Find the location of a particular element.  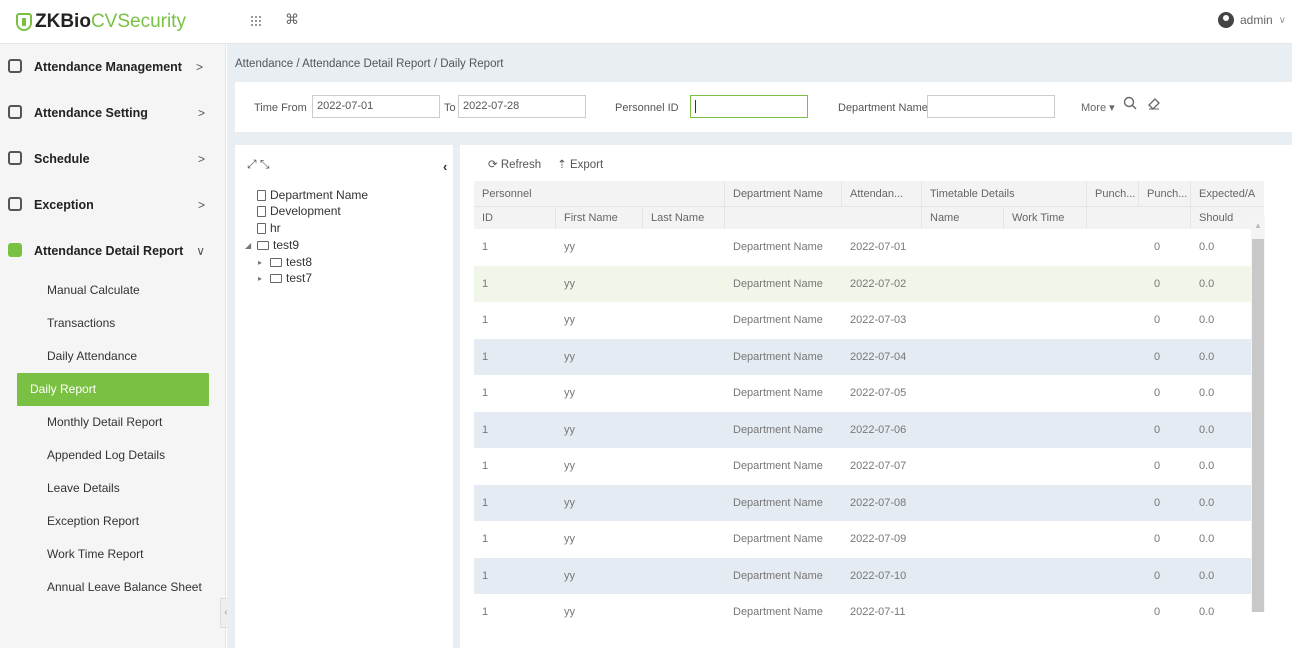

tree-node-test8: ▸ test8 is located at coordinates (285, 262).